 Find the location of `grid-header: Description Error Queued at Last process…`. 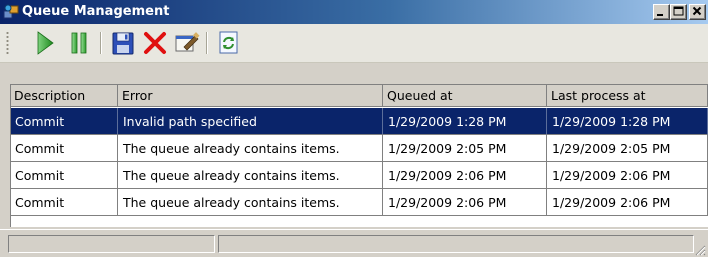

grid-header: Description Error Queued at Last process… is located at coordinates (359, 96).